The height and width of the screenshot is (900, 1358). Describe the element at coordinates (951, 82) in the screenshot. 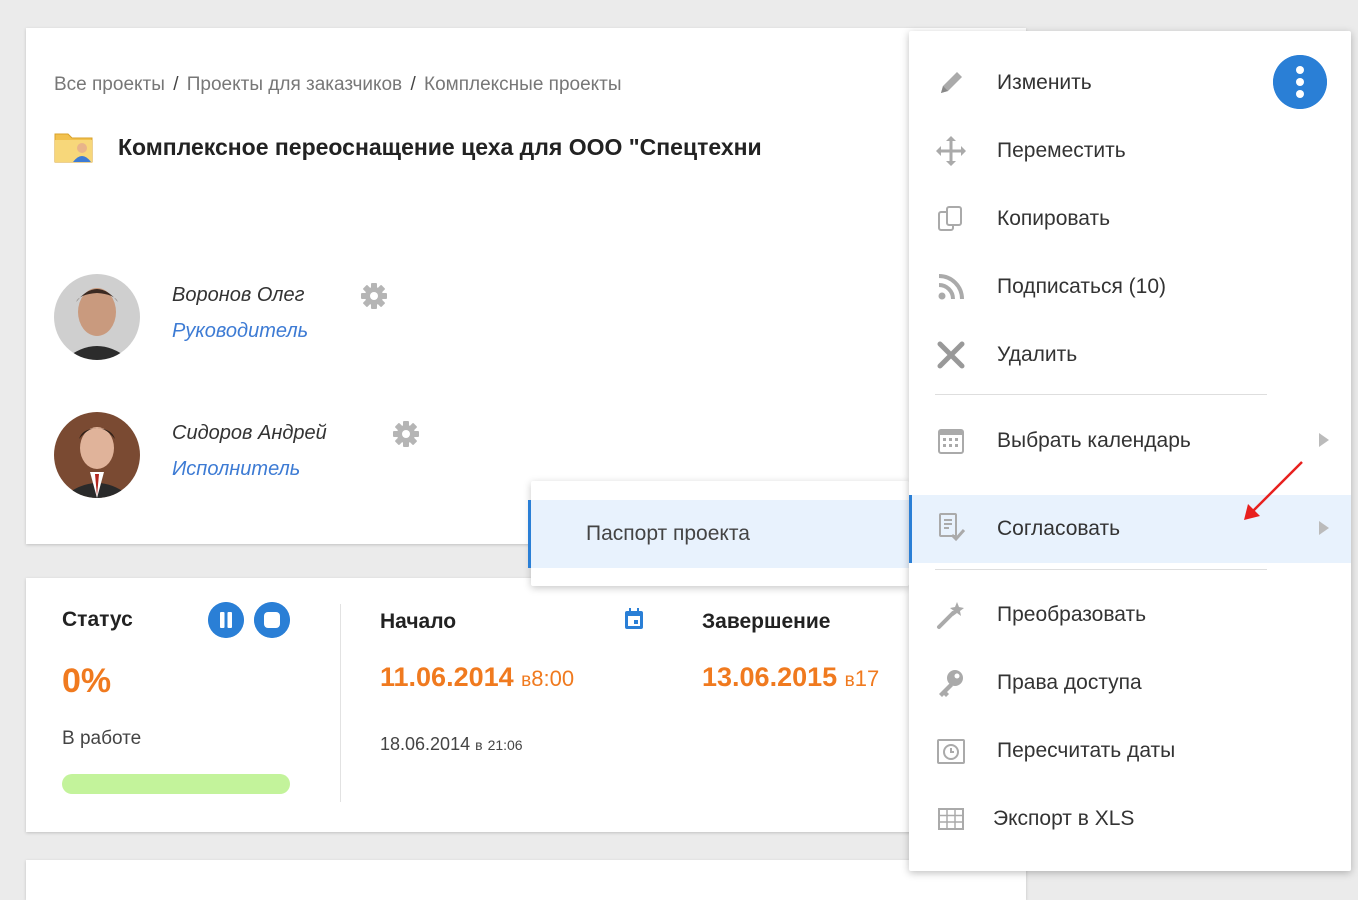

I see `pencil-icon` at that location.